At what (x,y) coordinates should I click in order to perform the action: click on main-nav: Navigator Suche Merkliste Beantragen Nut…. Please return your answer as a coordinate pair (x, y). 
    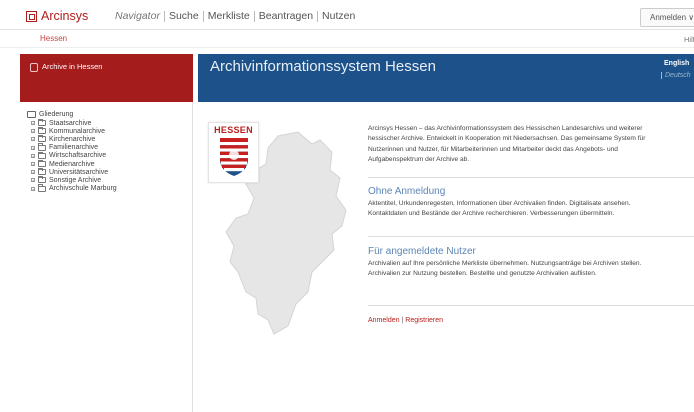
    Looking at the image, I should click on (237, 16).